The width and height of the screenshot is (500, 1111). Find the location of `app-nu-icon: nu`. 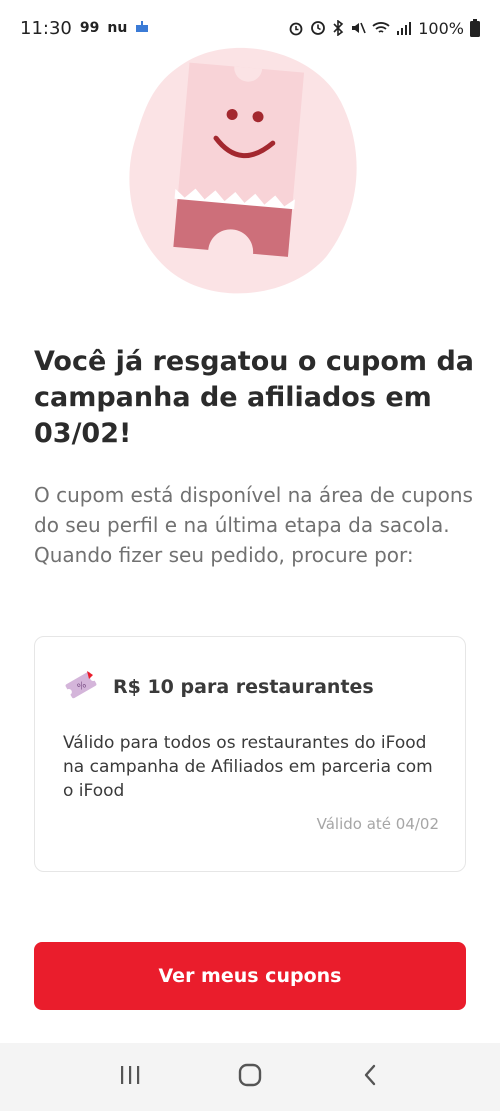

app-nu-icon: nu is located at coordinates (117, 28).